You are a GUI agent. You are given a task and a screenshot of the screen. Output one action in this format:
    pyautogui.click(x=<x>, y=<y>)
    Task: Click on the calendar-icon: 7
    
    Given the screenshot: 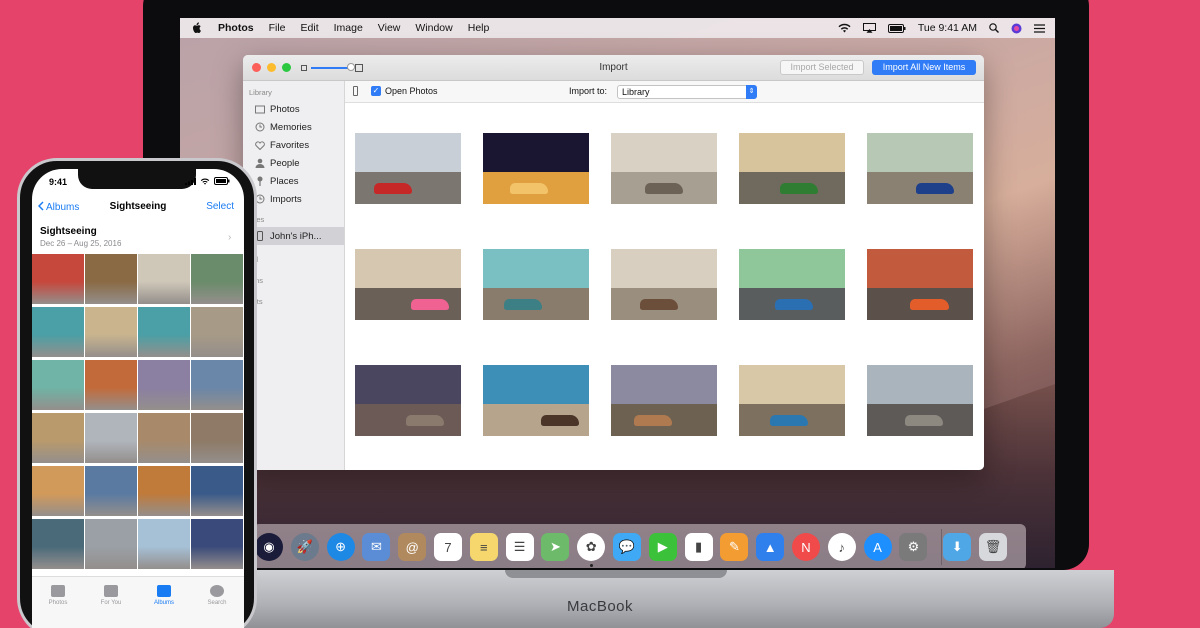 What is the action you would take?
    pyautogui.click(x=448, y=547)
    